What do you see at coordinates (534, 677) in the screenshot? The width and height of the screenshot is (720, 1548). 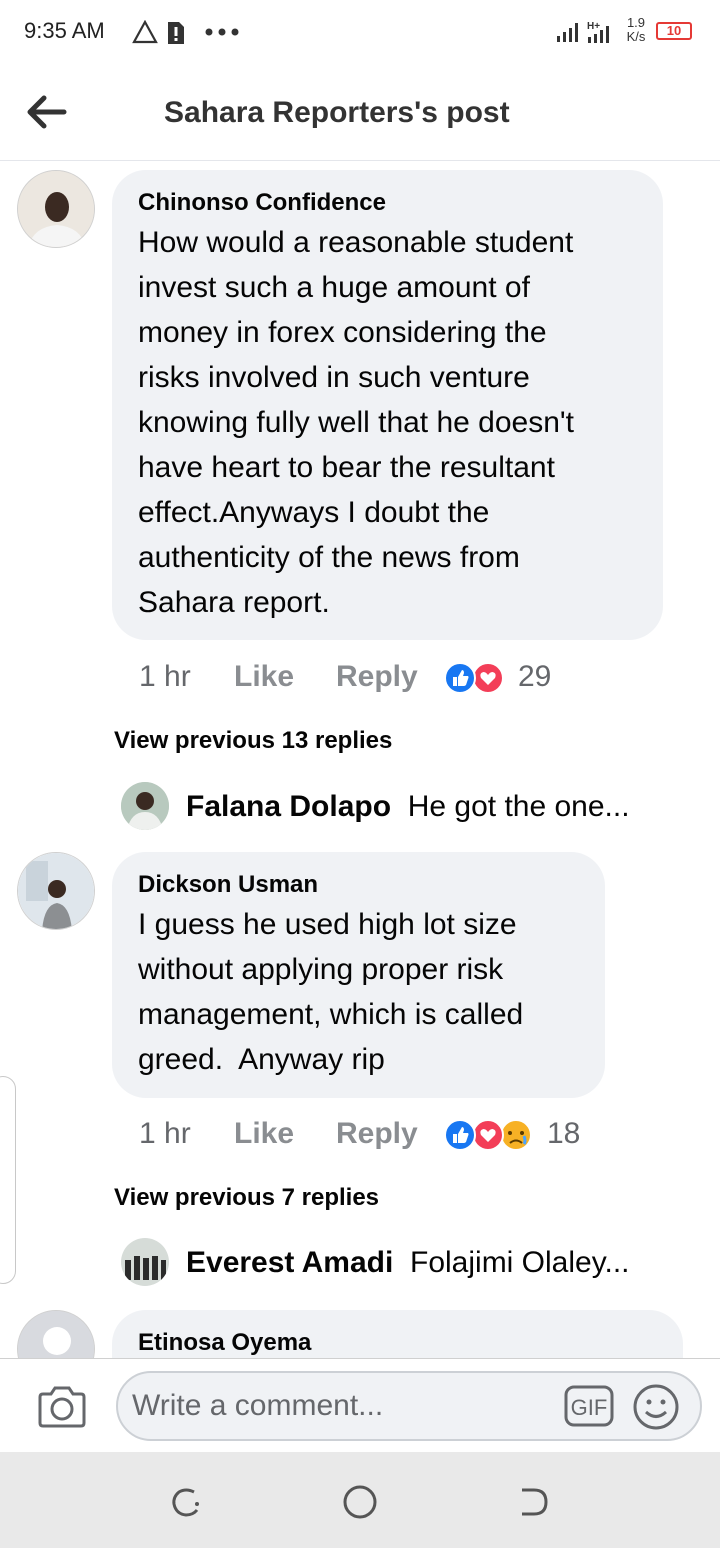 I see `reaction-count: 29` at bounding box center [534, 677].